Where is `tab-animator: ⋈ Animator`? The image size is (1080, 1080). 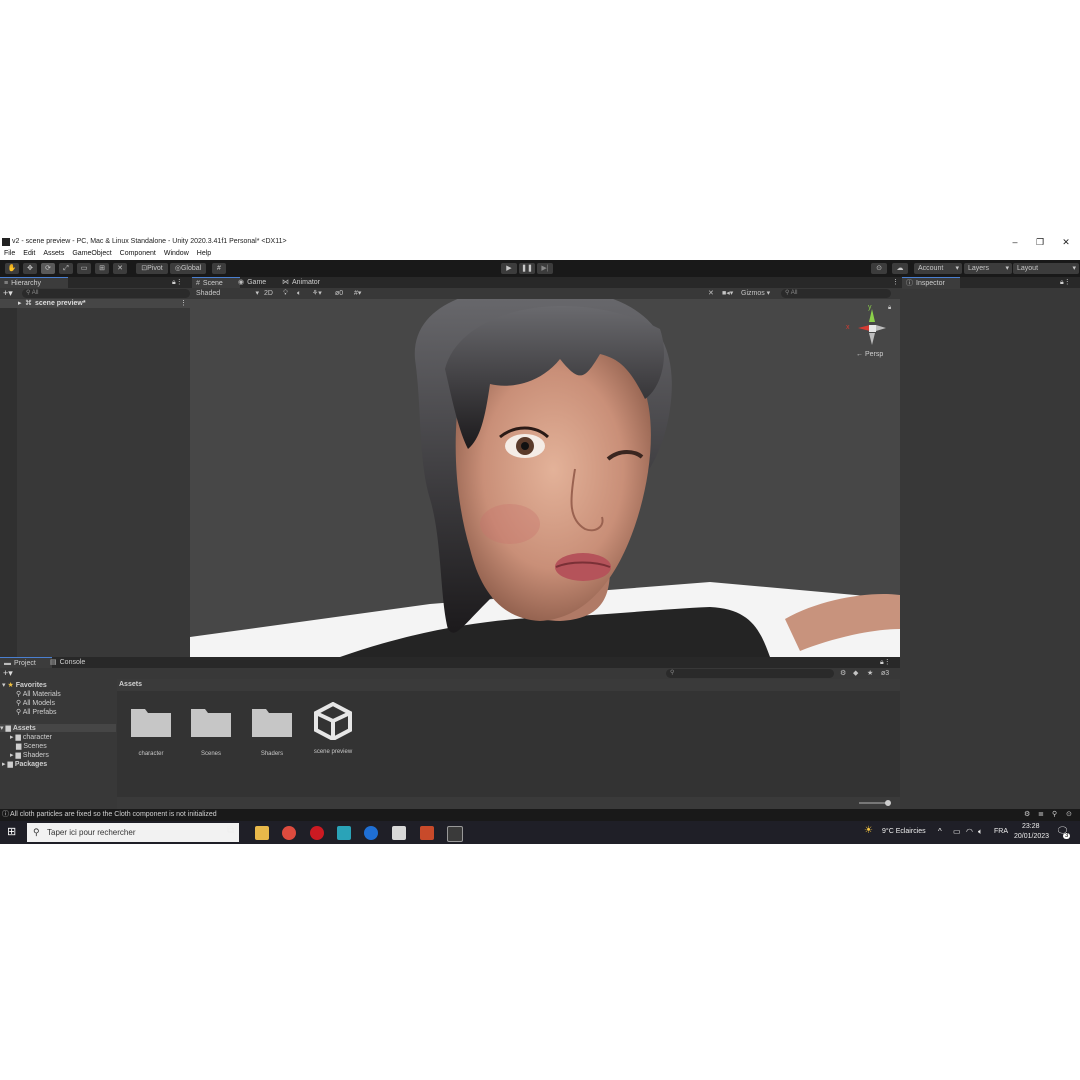 tab-animator: ⋈ Animator is located at coordinates (301, 282).